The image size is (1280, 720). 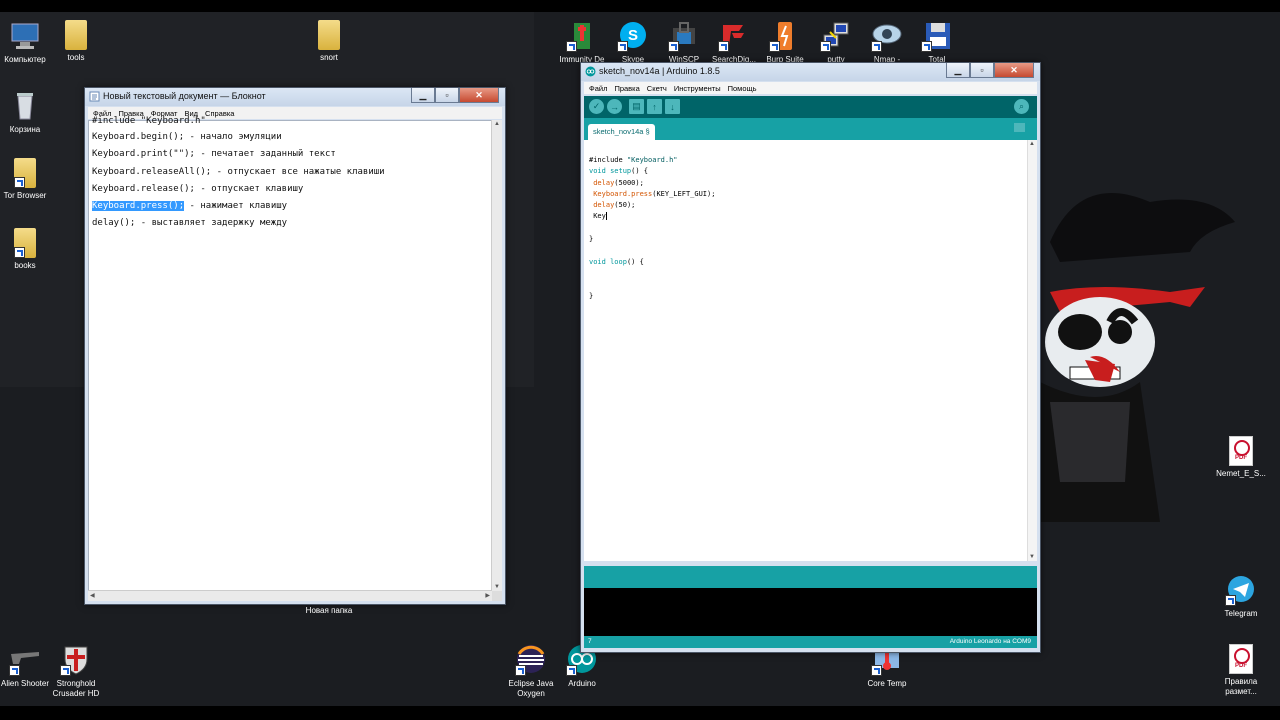 I want to click on desktop-icon-recycle: Корзина, so click(x=27, y=112).